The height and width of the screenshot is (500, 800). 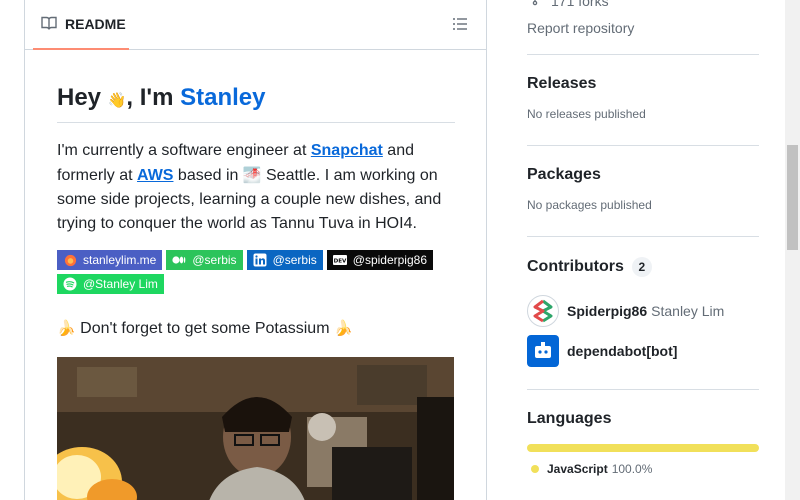 What do you see at coordinates (252, 175) in the screenshot?
I see `foggy-emoji: 🌁` at bounding box center [252, 175].